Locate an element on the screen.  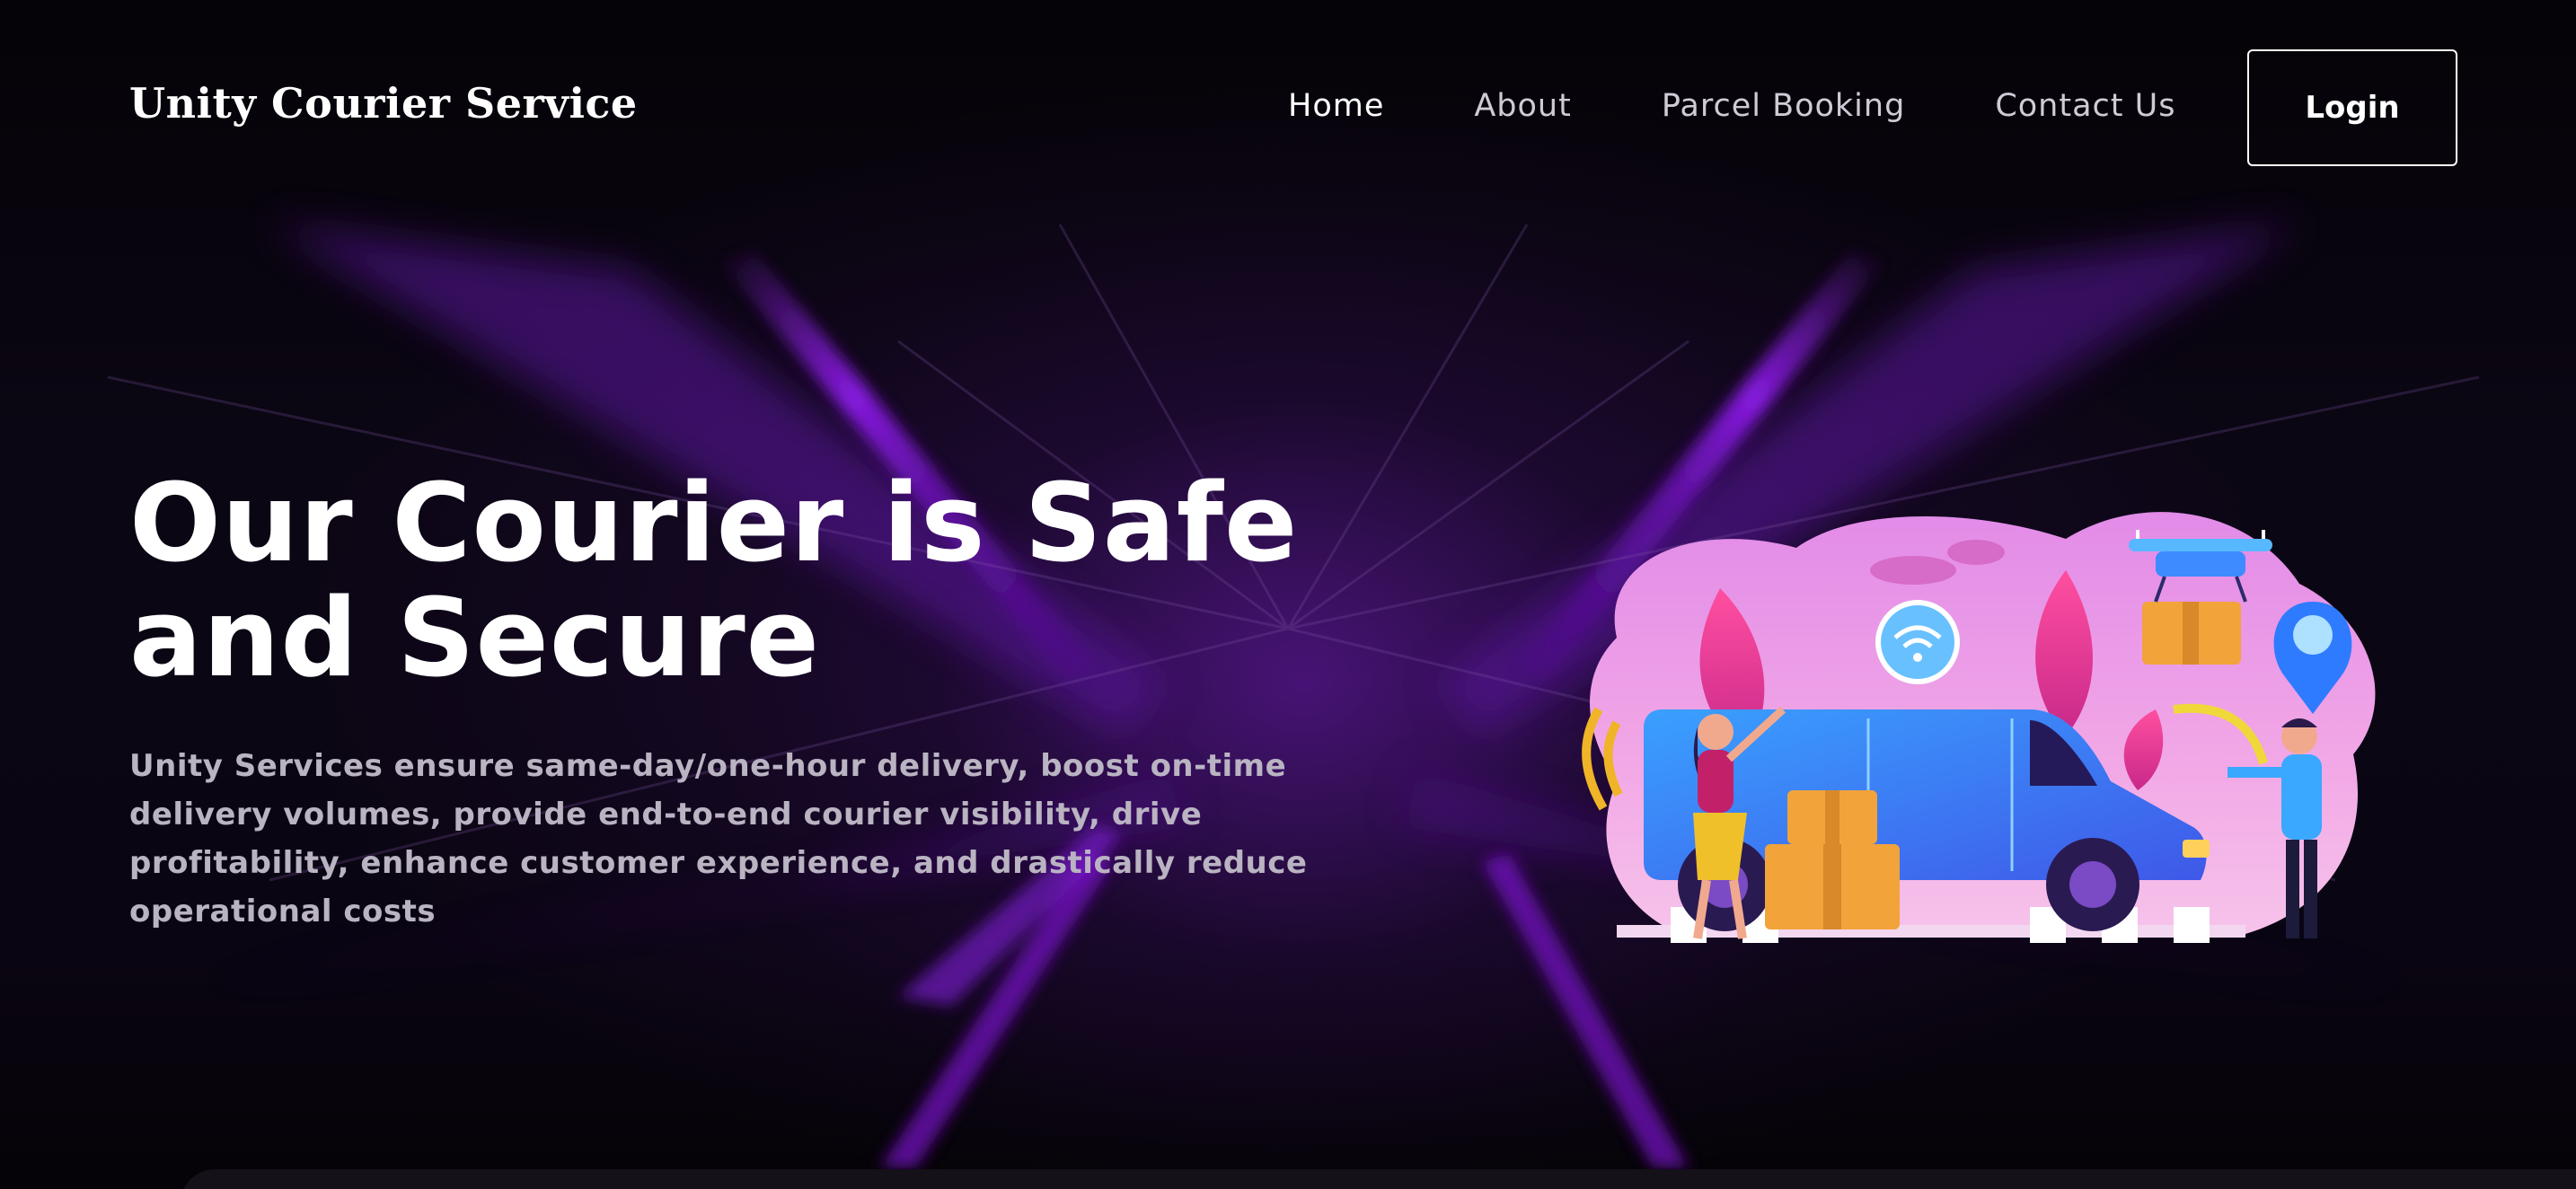
wifi-icon is located at coordinates (1917, 642).